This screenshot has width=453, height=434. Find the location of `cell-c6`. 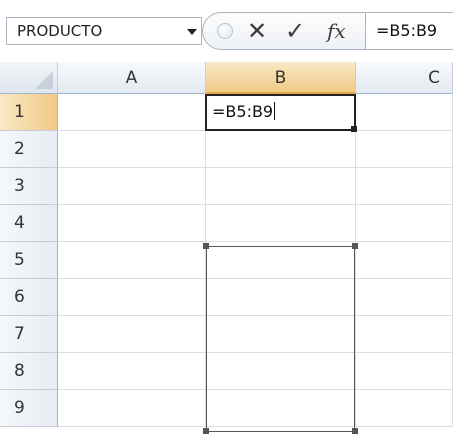

cell-c6 is located at coordinates (404, 297).